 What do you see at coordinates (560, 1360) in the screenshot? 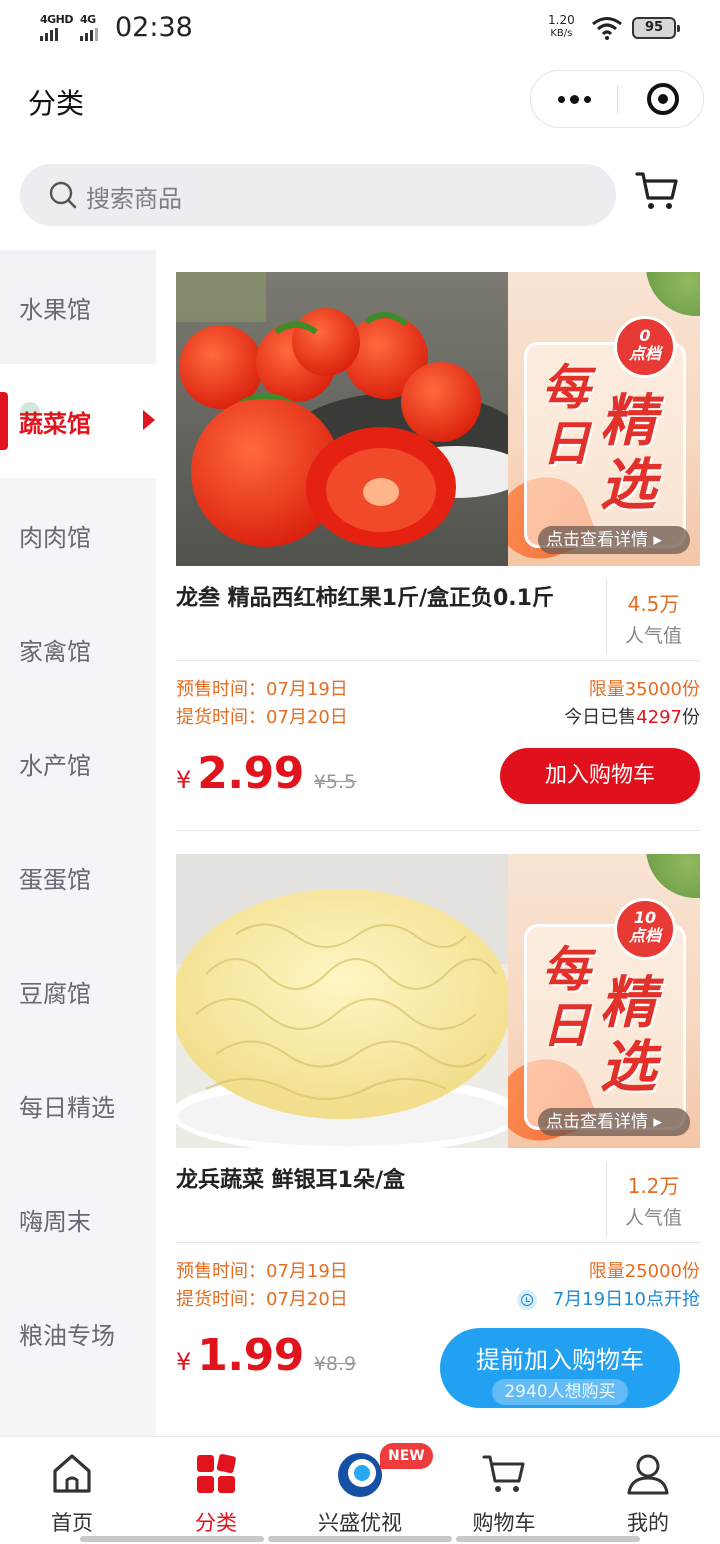
I see `pre-add-label: 提前加入购物车` at bounding box center [560, 1360].